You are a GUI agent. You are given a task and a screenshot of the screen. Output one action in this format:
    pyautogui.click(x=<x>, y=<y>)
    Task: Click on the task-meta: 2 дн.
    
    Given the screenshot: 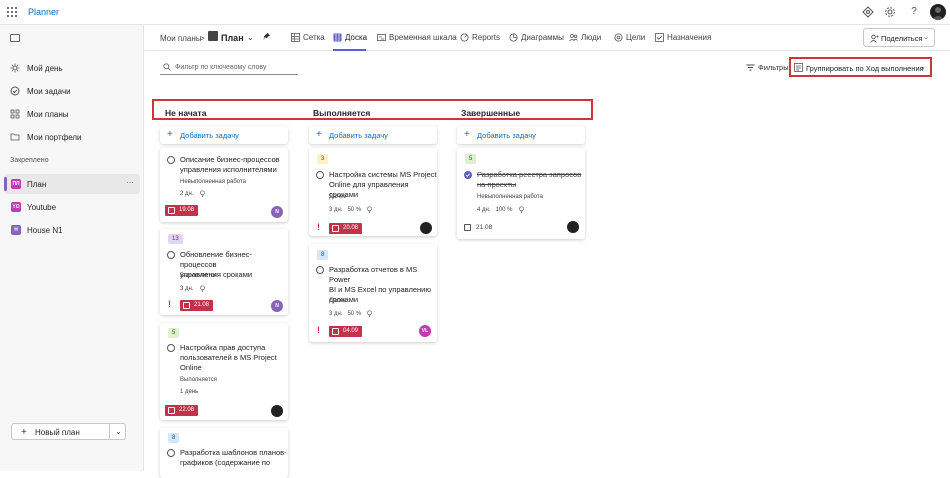 What is the action you would take?
    pyautogui.click(x=193, y=193)
    